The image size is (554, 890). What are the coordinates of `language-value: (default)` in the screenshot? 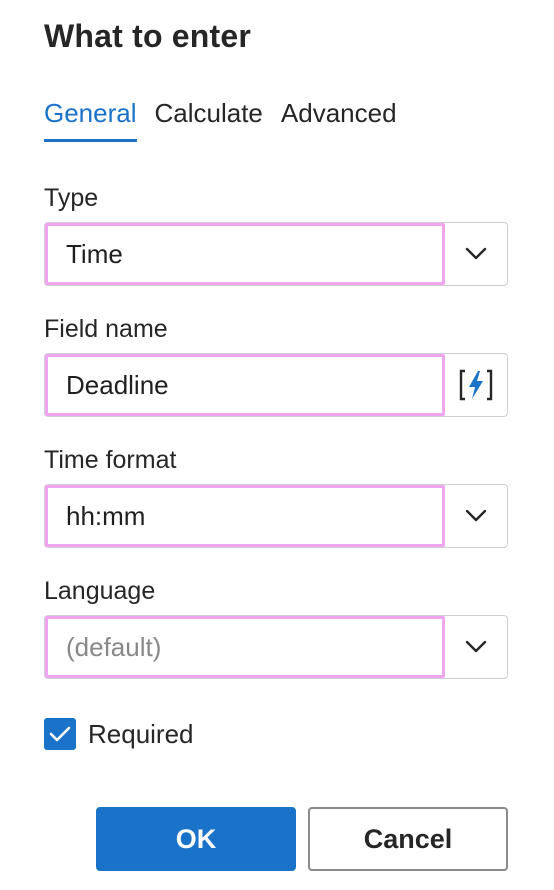 It's located at (245, 647).